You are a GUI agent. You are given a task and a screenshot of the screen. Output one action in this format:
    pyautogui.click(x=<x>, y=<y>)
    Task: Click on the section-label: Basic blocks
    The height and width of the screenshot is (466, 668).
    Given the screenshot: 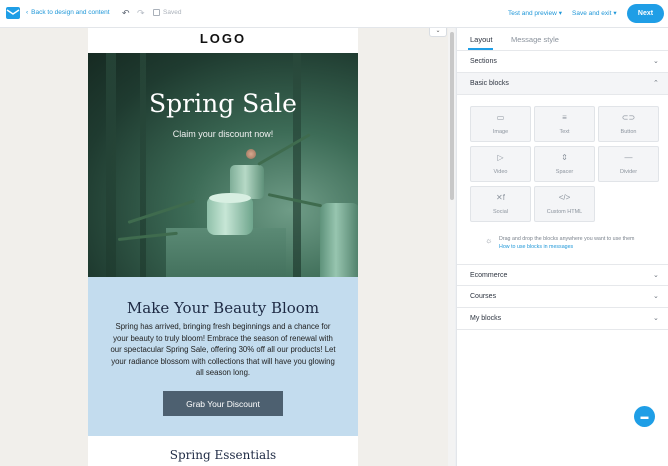 What is the action you would take?
    pyautogui.click(x=489, y=83)
    